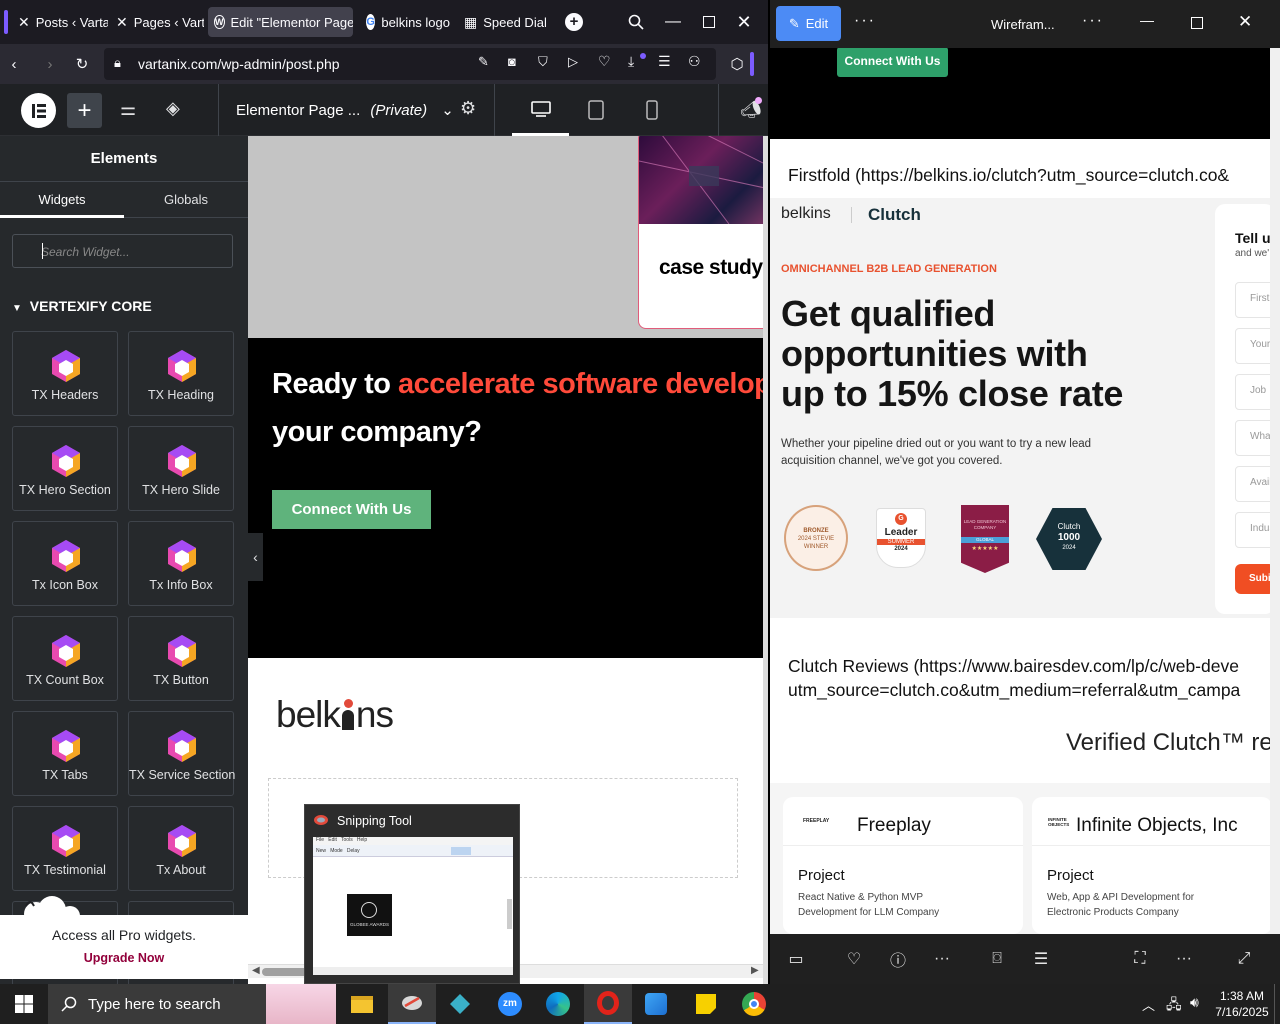 This screenshot has width=1280, height=1024. What do you see at coordinates (345, 110) in the screenshot?
I see `page-title-dropdown: Elementor Page ... (Private) ⌄` at bounding box center [345, 110].